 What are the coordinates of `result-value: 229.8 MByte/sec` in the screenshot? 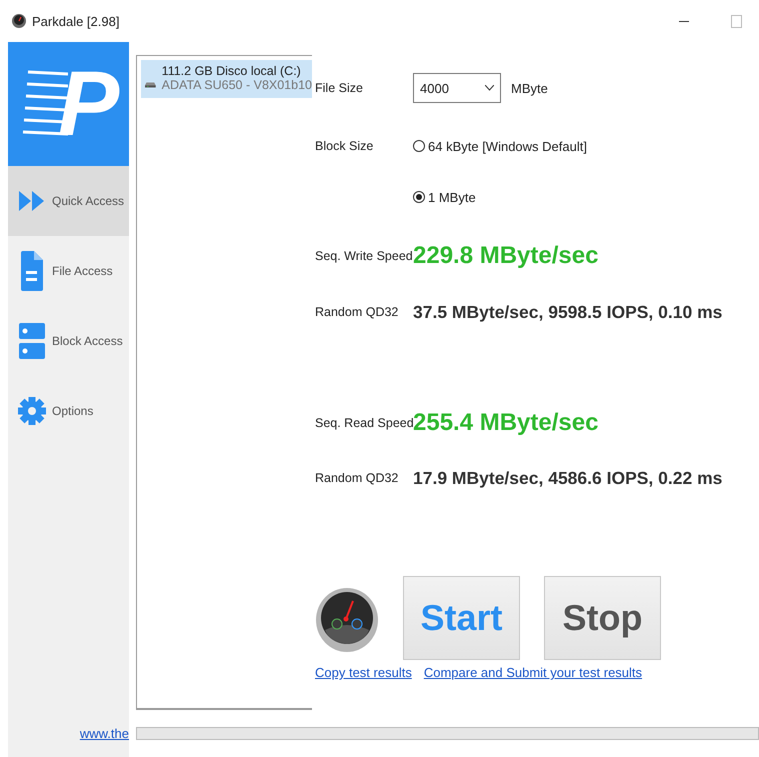 It's located at (506, 256).